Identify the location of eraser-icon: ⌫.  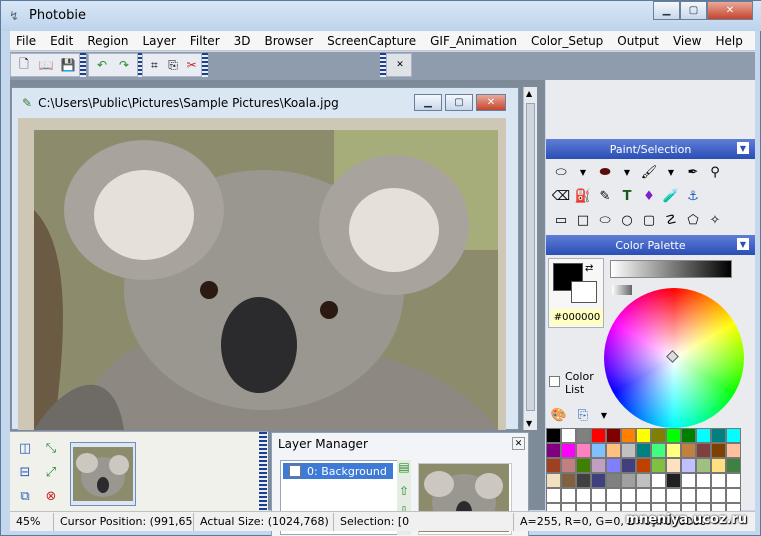
(561, 196).